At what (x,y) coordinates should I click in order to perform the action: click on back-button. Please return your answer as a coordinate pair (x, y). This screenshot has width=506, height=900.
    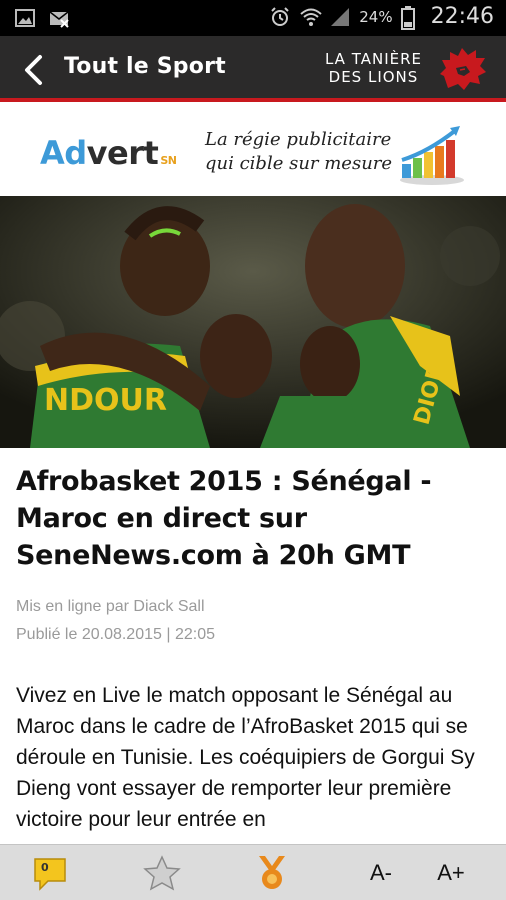
    Looking at the image, I should click on (35, 70).